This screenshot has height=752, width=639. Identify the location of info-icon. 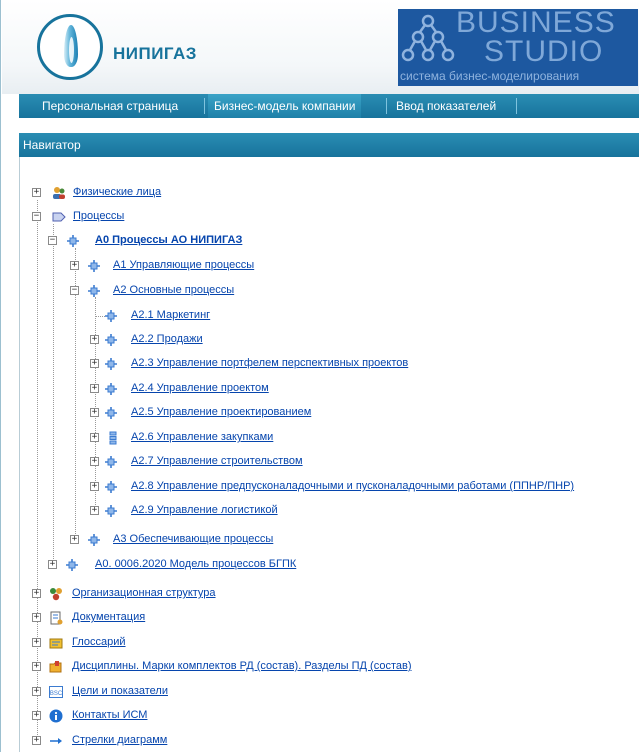
(56, 716).